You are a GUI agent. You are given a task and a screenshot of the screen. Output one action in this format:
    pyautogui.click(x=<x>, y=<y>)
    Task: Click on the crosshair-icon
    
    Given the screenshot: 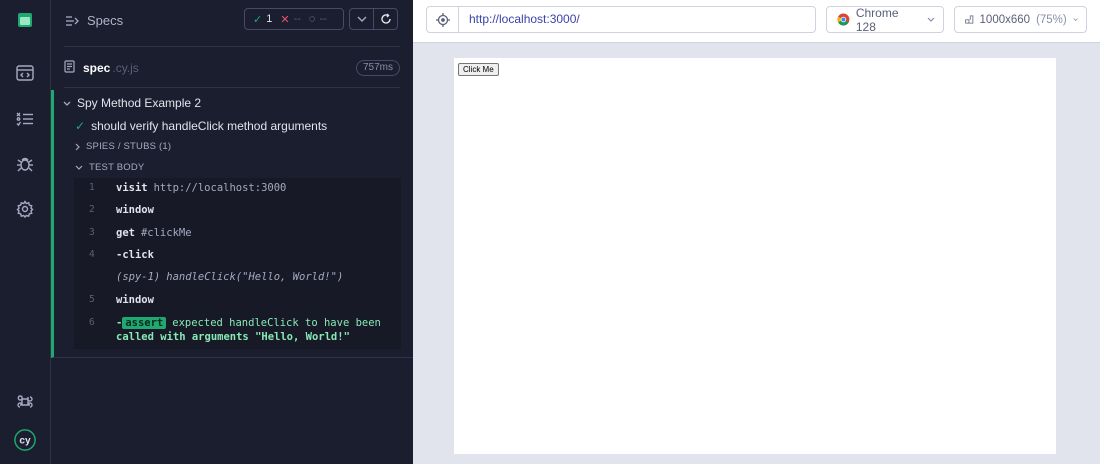 What is the action you would take?
    pyautogui.click(x=442, y=19)
    